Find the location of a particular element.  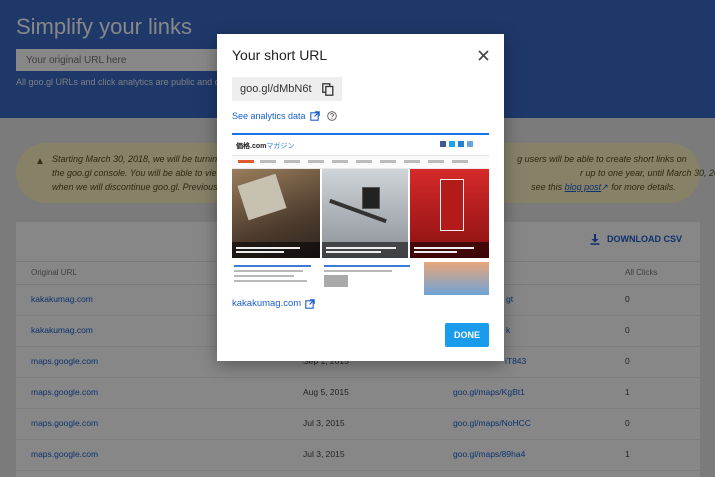

preview-domain-link: kakakumag.com is located at coordinates (273, 303).